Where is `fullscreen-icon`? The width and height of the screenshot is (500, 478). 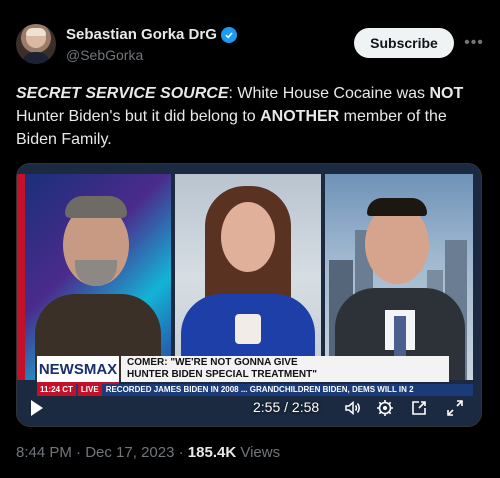 fullscreen-icon is located at coordinates (455, 408).